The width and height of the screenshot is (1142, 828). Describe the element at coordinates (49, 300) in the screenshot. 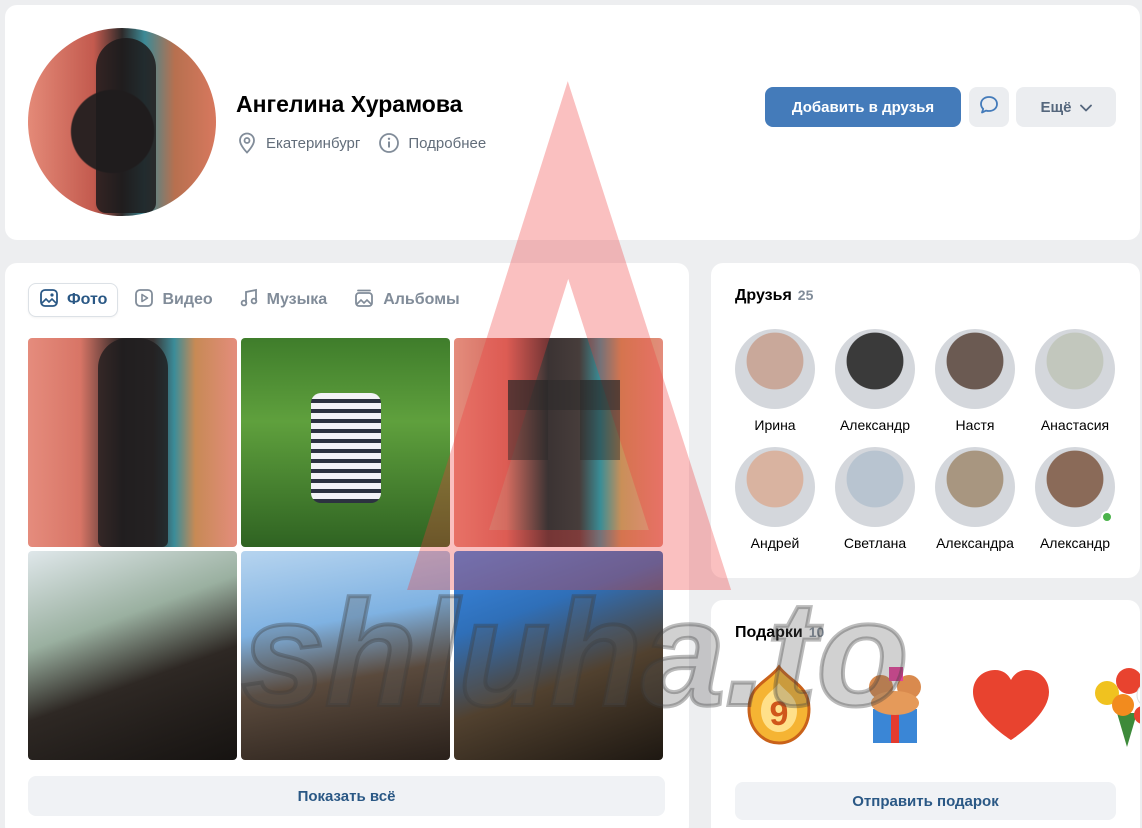

I see `photo-icon` at that location.